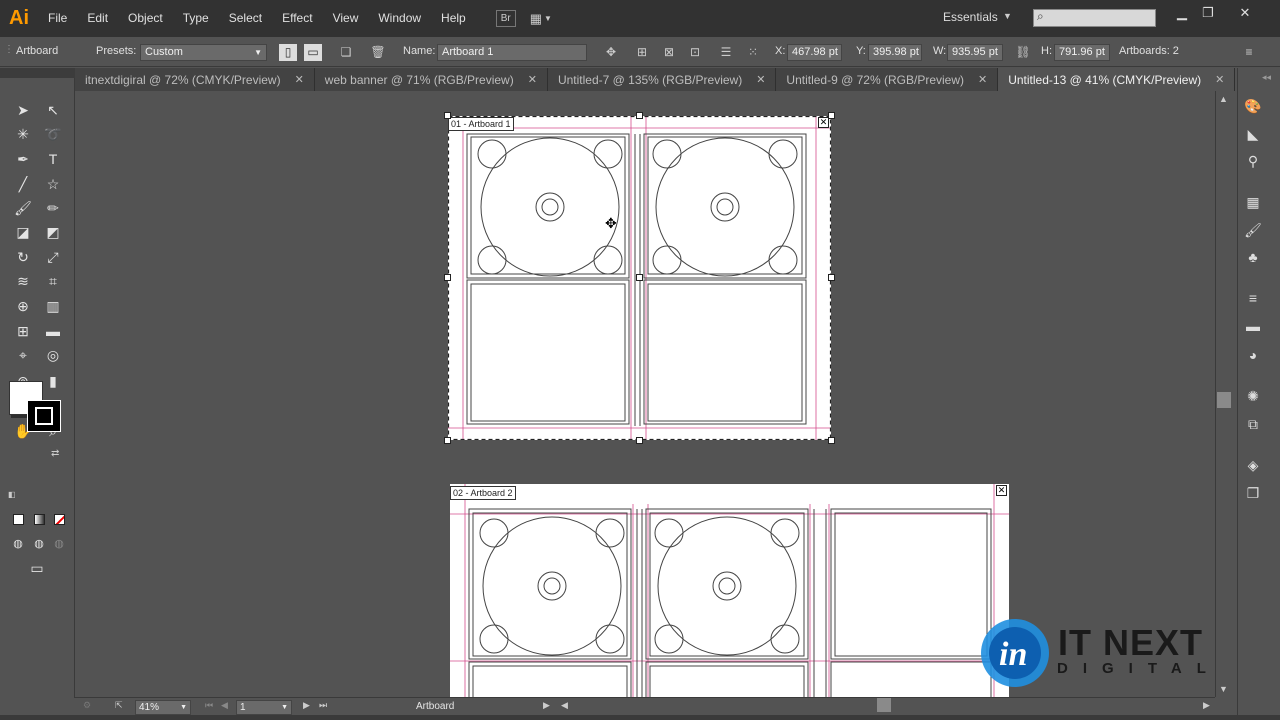 The width and height of the screenshot is (1280, 720). I want to click on toolbox-header, so click(37, 73).